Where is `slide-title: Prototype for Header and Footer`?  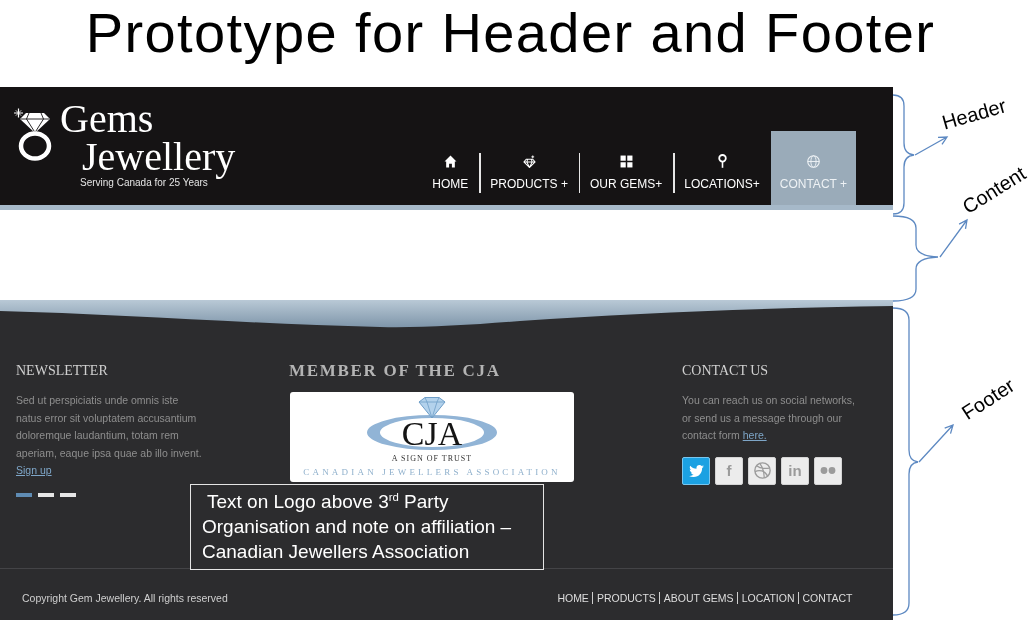
slide-title: Prototype for Header and Footer is located at coordinates (510, 33).